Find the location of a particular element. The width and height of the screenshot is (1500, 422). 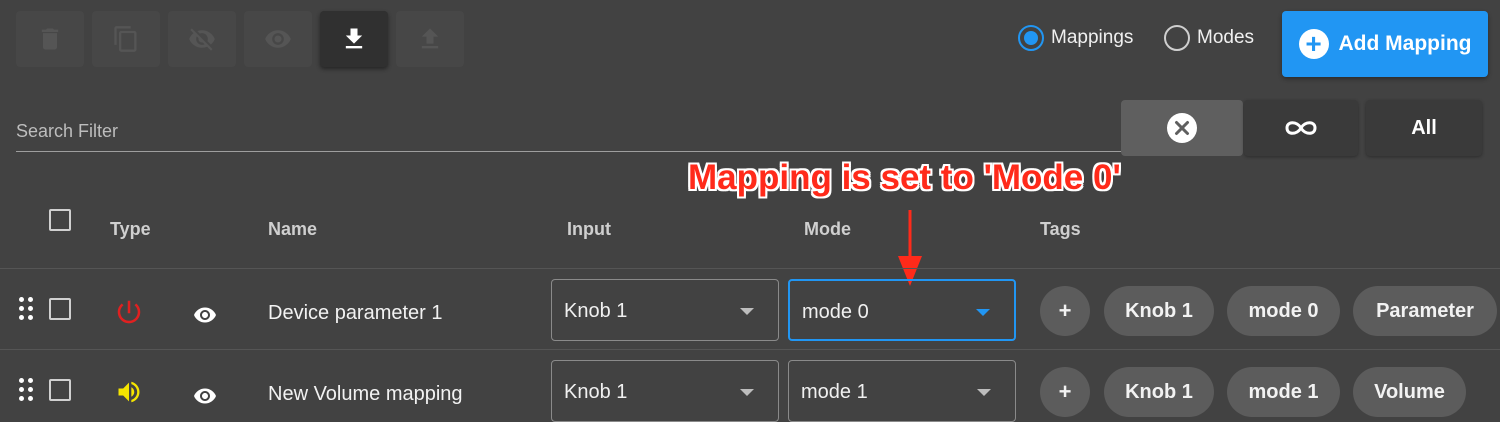

header-tags: Tags is located at coordinates (1060, 229).